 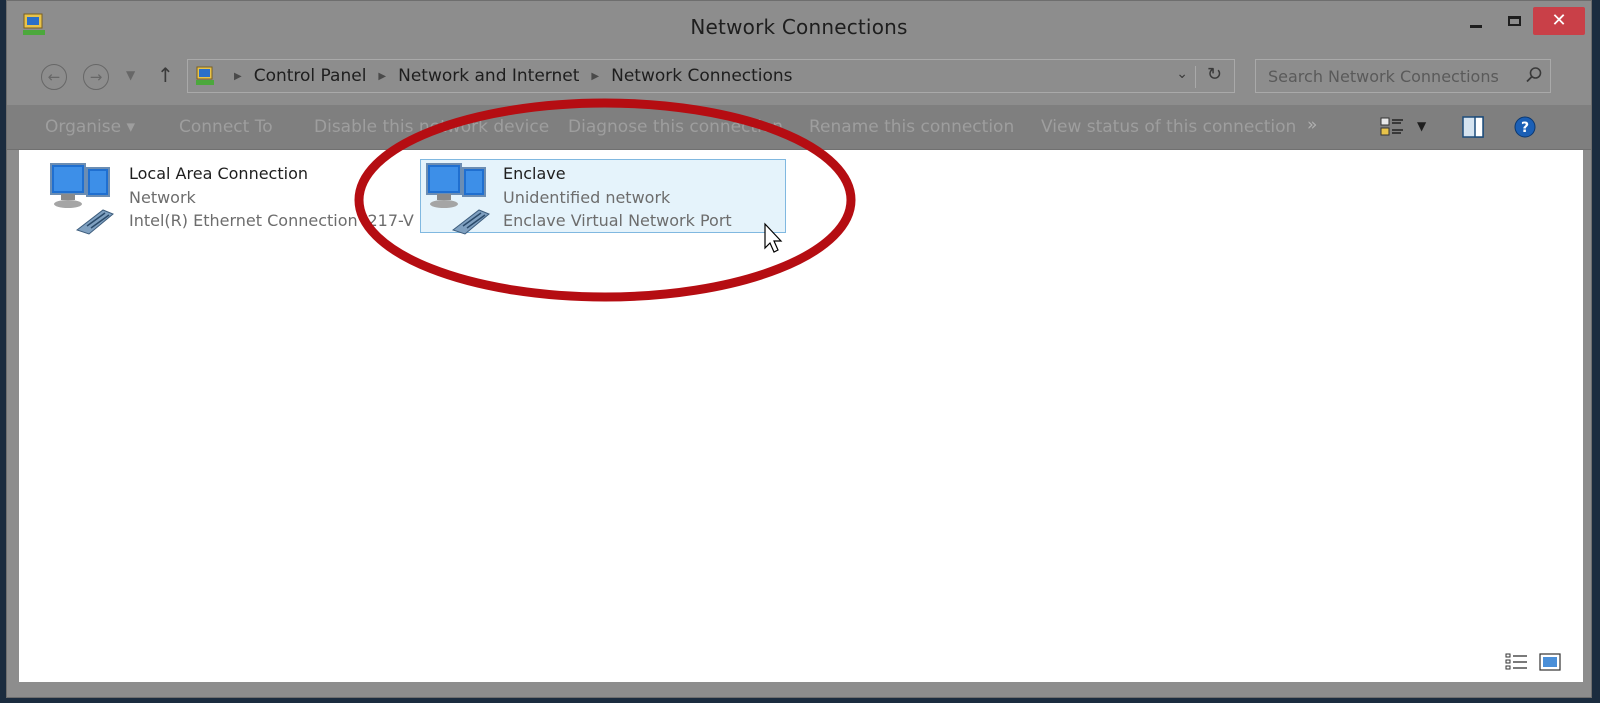 I want to click on connection-name: Enclave, so click(x=534, y=173).